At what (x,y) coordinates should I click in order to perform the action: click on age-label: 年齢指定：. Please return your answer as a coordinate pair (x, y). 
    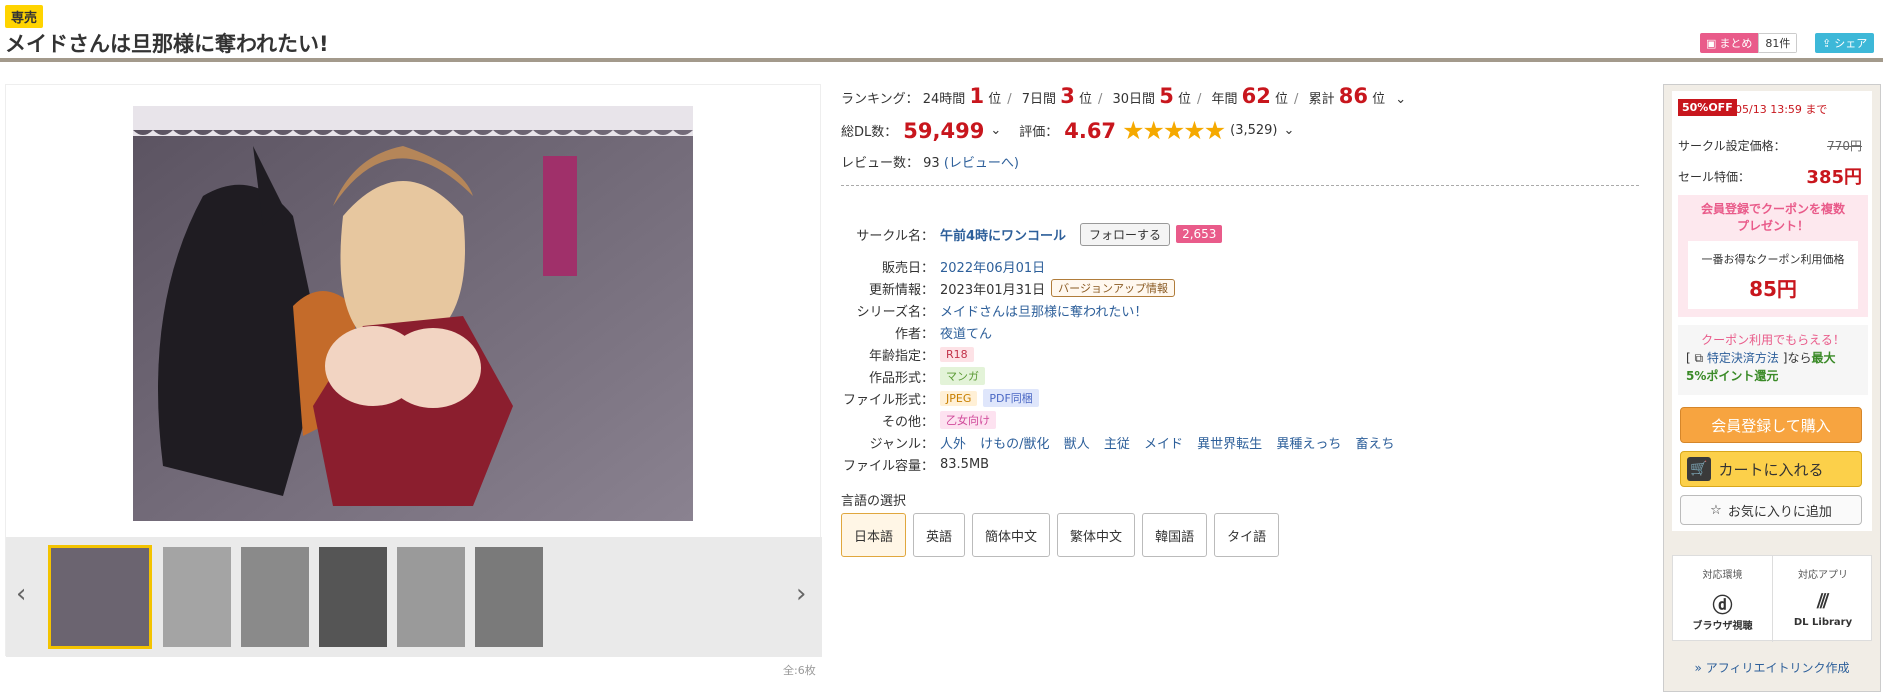
    Looking at the image, I should click on (901, 356).